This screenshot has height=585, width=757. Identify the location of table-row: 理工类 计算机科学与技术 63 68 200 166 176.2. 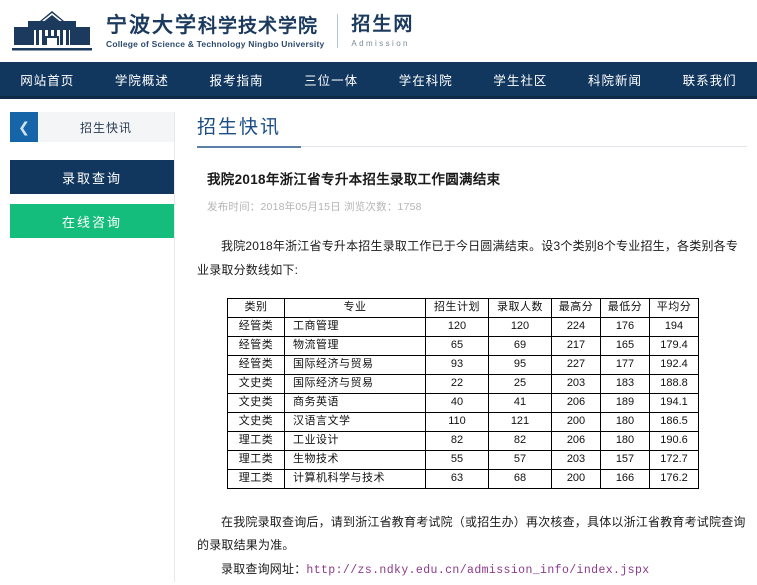
(463, 479).